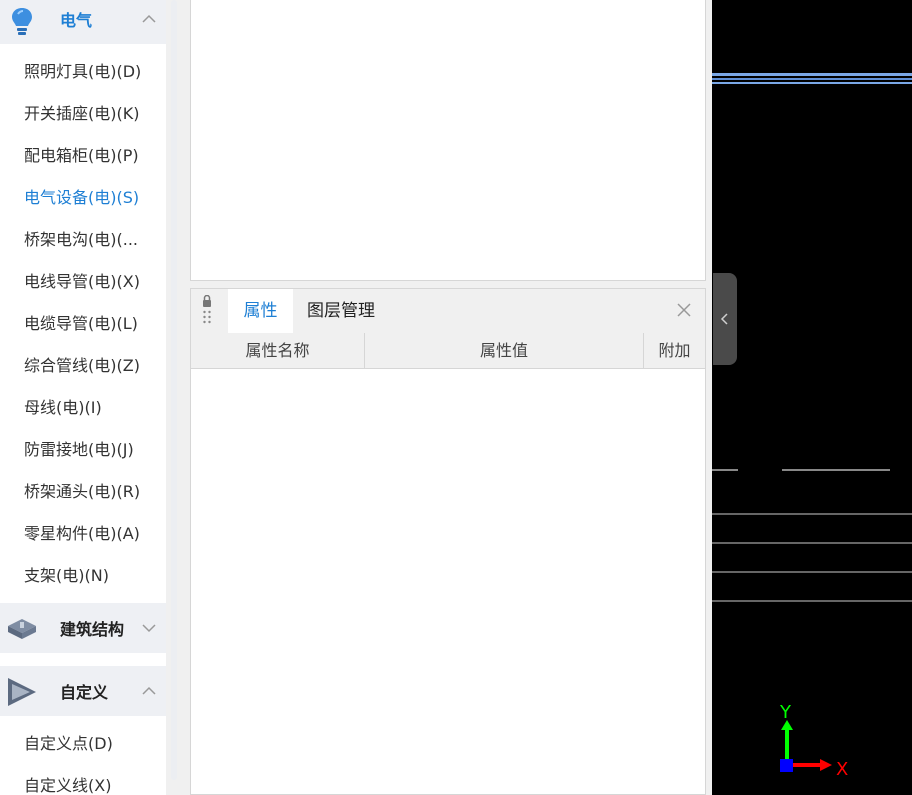 This screenshot has width=912, height=795. I want to click on sidebar-item-distribution-box: 配电箱柜(电)(P), so click(94, 156).